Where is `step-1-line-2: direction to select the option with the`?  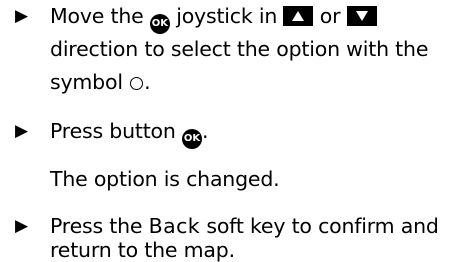
step-1-line-2: direction to select the option with the is located at coordinates (239, 49).